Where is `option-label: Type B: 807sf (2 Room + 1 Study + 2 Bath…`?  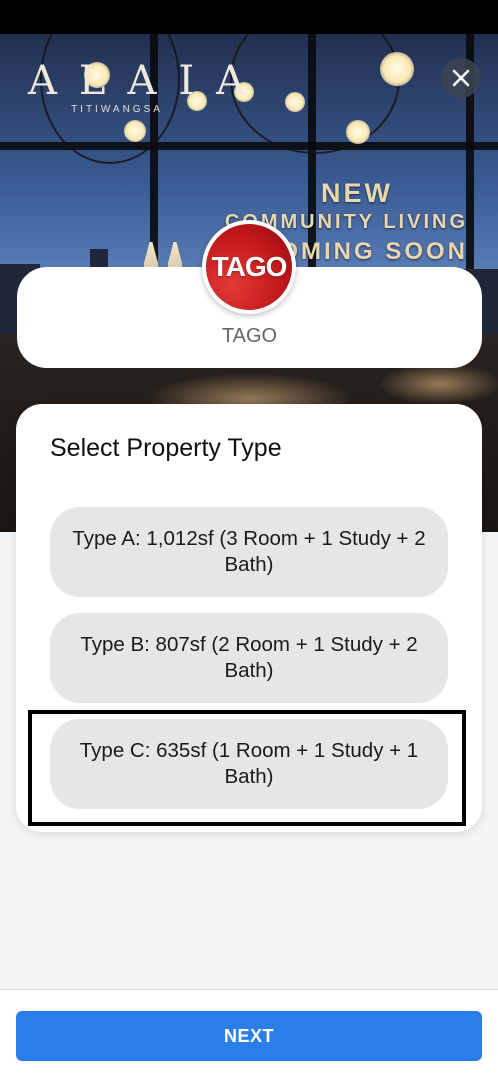 option-label: Type B: 807sf (2 Room + 1 Study + 2 Bath… is located at coordinates (249, 657).